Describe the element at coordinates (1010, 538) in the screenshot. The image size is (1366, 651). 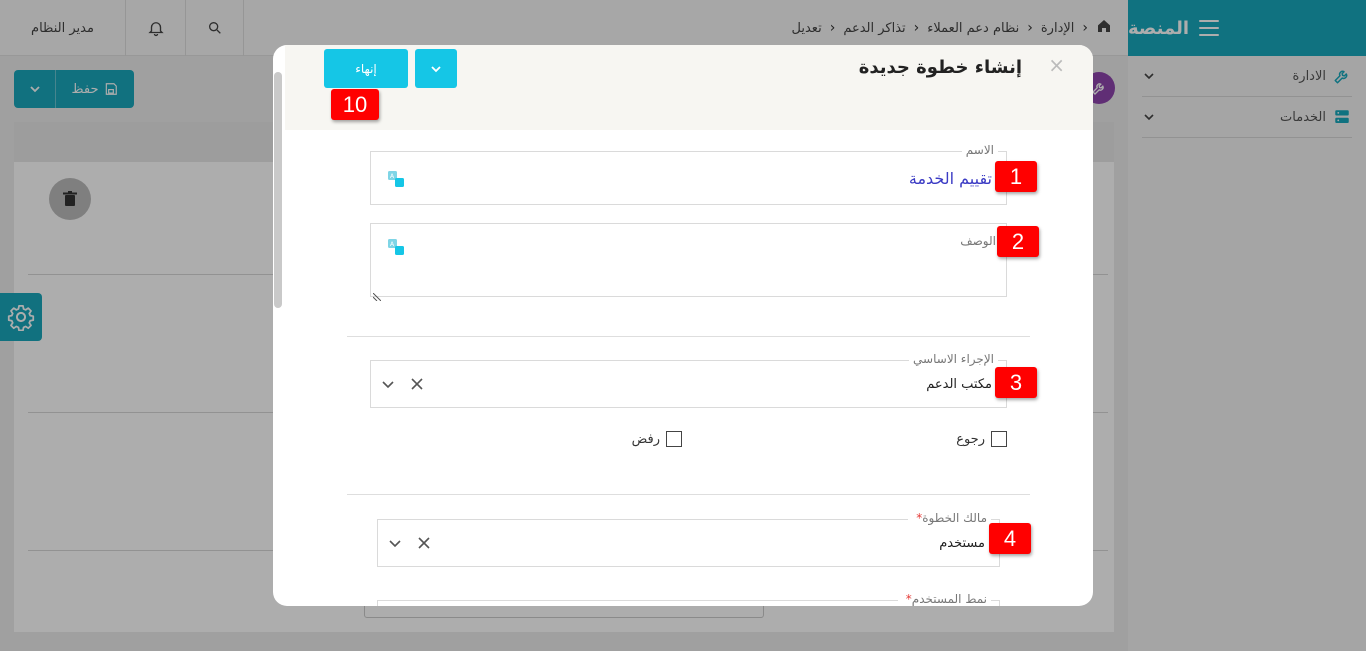
I see `annotation-badge: 4` at that location.